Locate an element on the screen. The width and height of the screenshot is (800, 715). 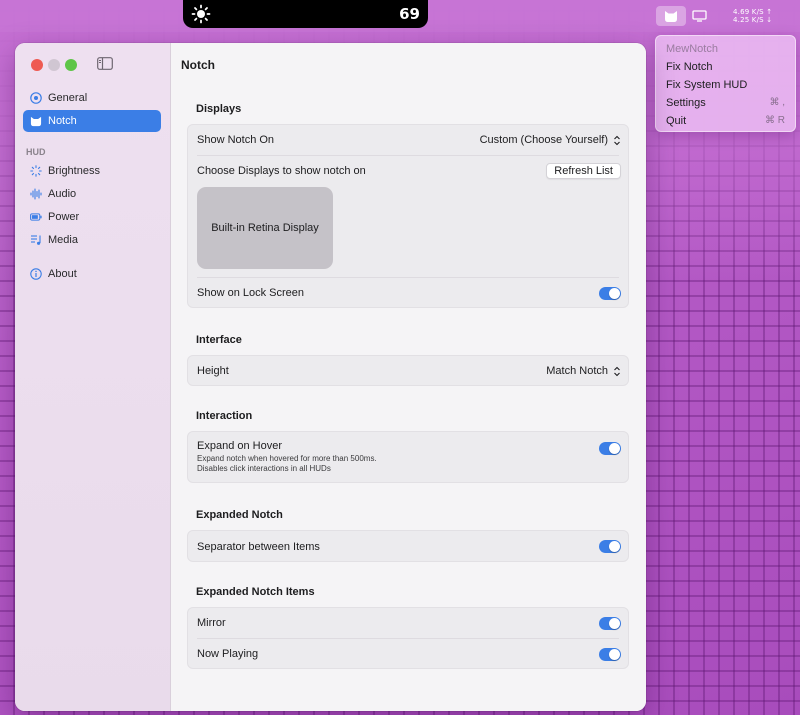
sidebar-item-about: About is located at coordinates (92, 274).